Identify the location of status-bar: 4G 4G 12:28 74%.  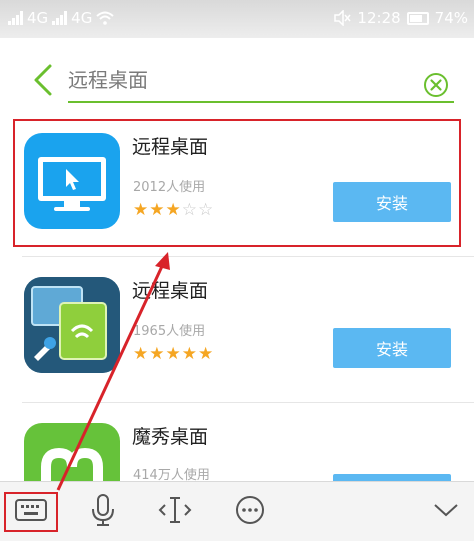
(237, 19).